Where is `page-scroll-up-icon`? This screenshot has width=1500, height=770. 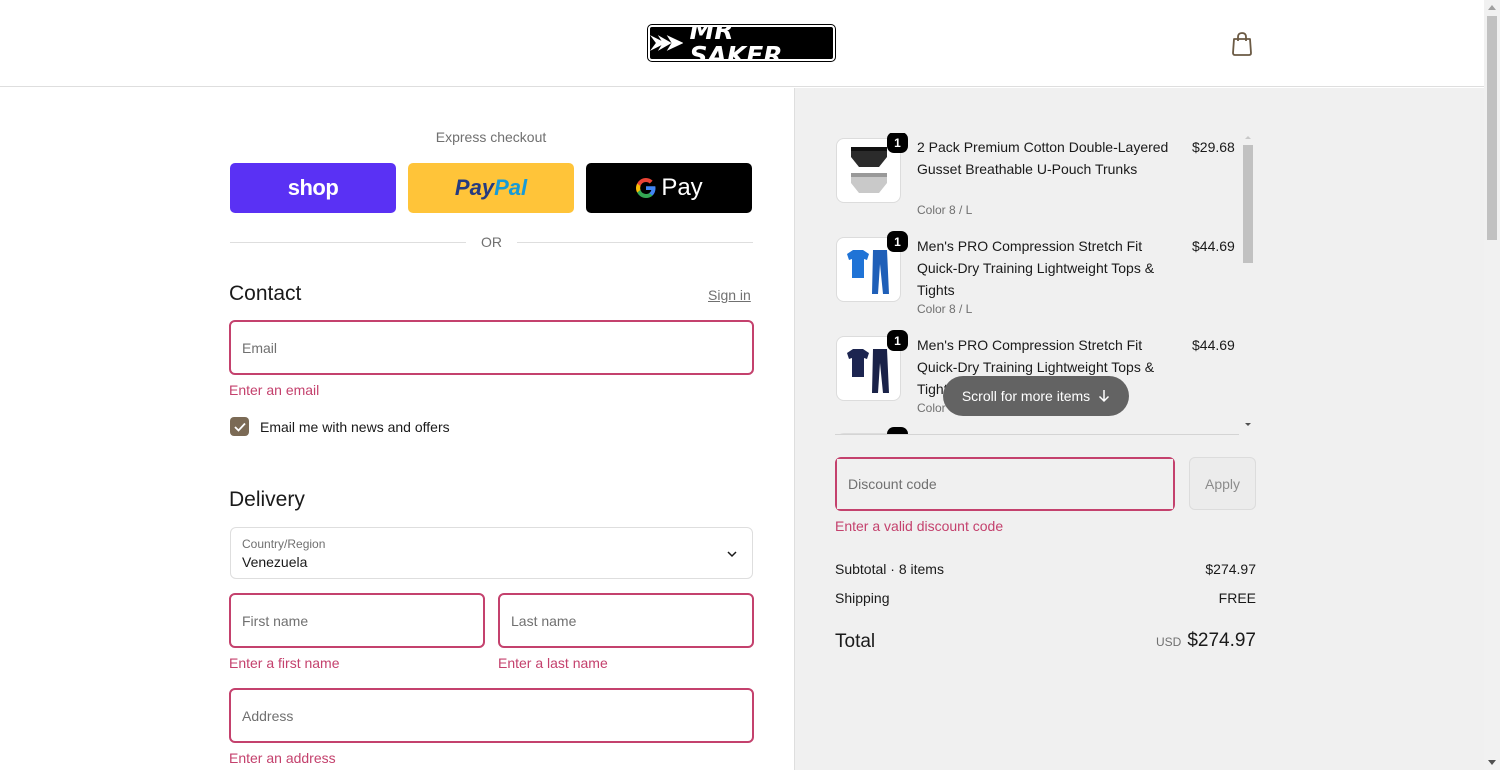 page-scroll-up-icon is located at coordinates (1492, 7).